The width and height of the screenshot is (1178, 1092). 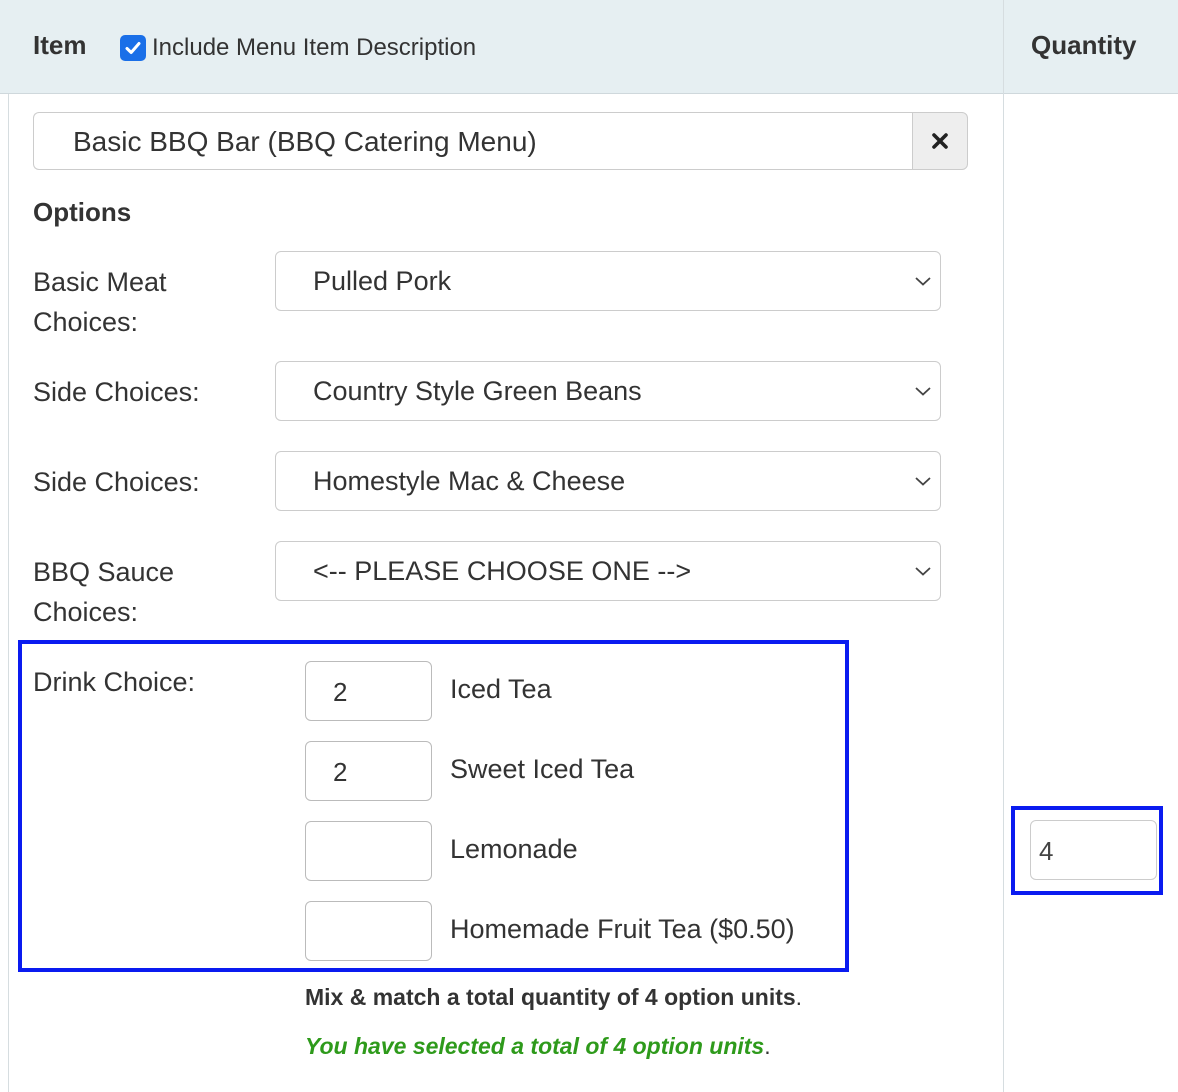 I want to click on side-choices-label-1: Side Choices:, so click(x=116, y=392).